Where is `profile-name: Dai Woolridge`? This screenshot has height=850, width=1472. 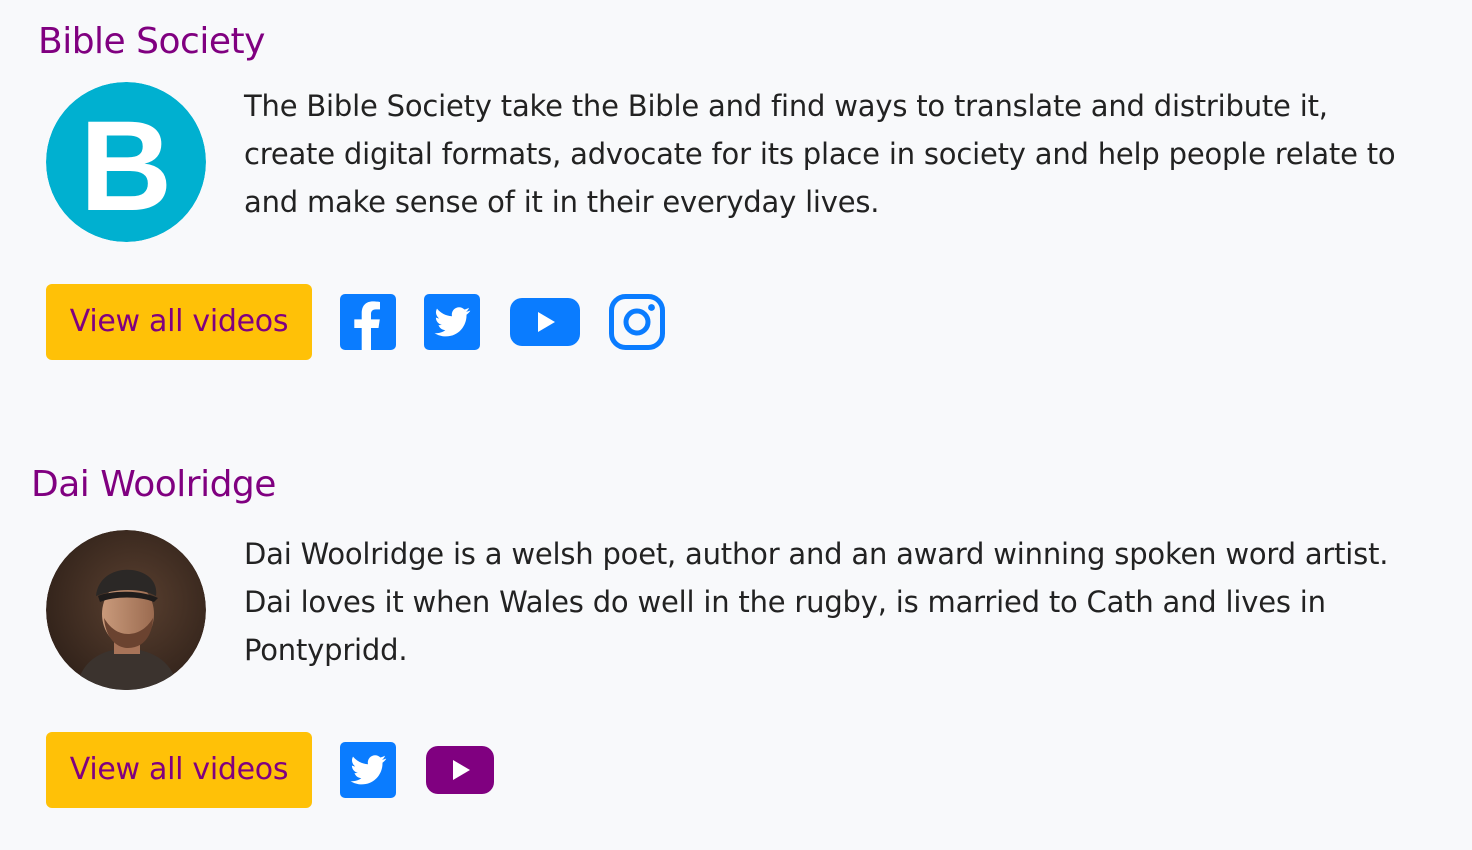 profile-name: Dai Woolridge is located at coordinates (153, 484).